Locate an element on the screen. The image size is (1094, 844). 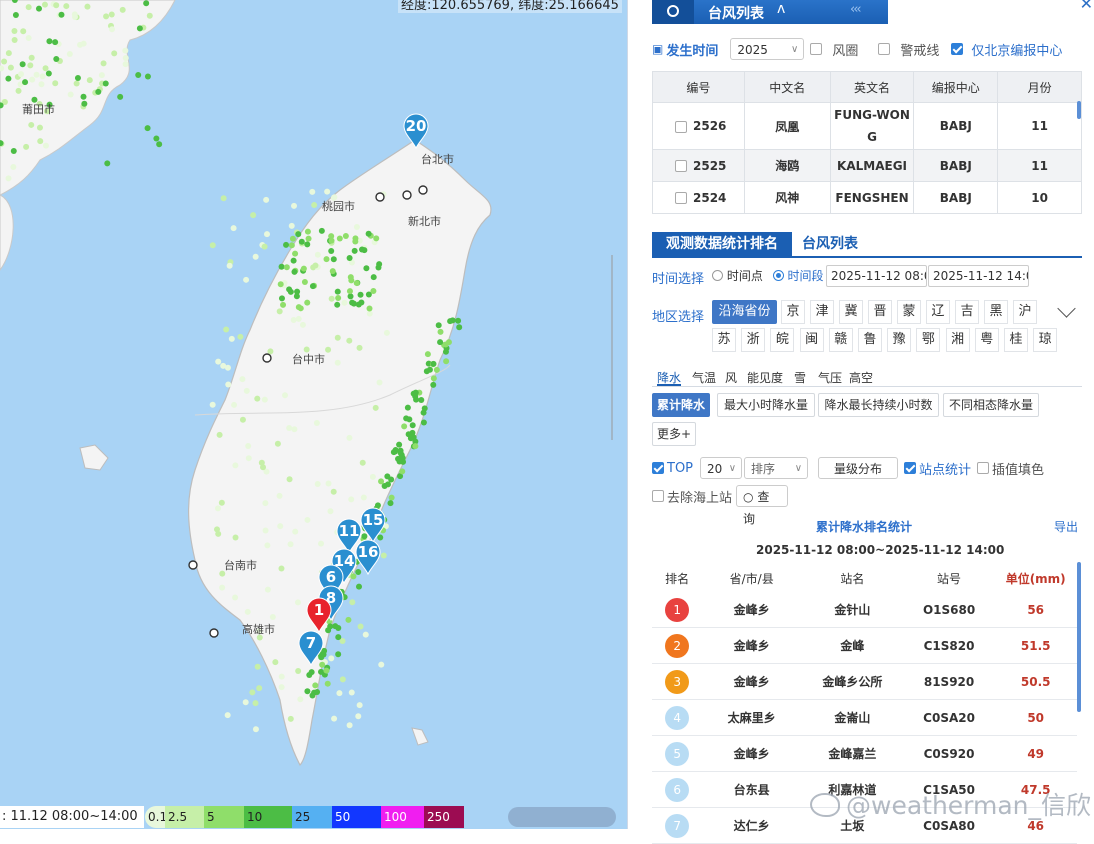
chevron-down-icon is located at coordinates (1066, 308).